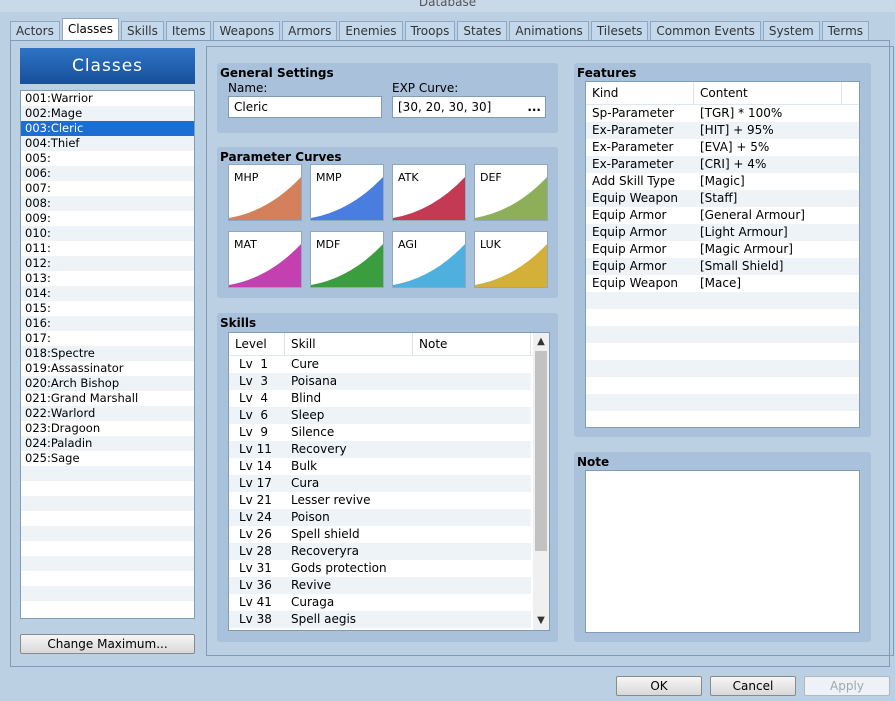 This screenshot has height=701, width=895. I want to click on class-list-item: 012:, so click(107, 263).